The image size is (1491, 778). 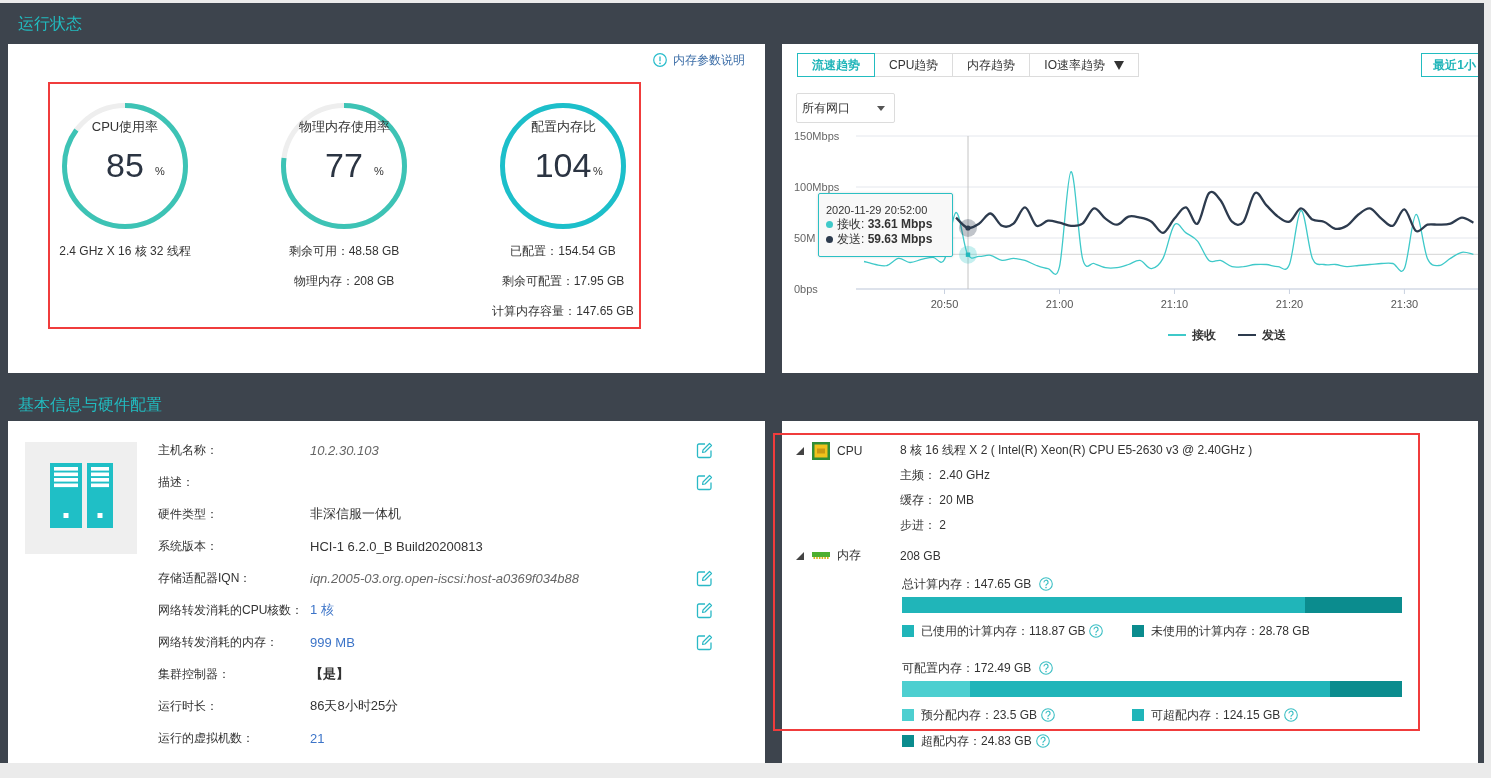 I want to click on axis-label: 100Mbps, so click(x=817, y=187).